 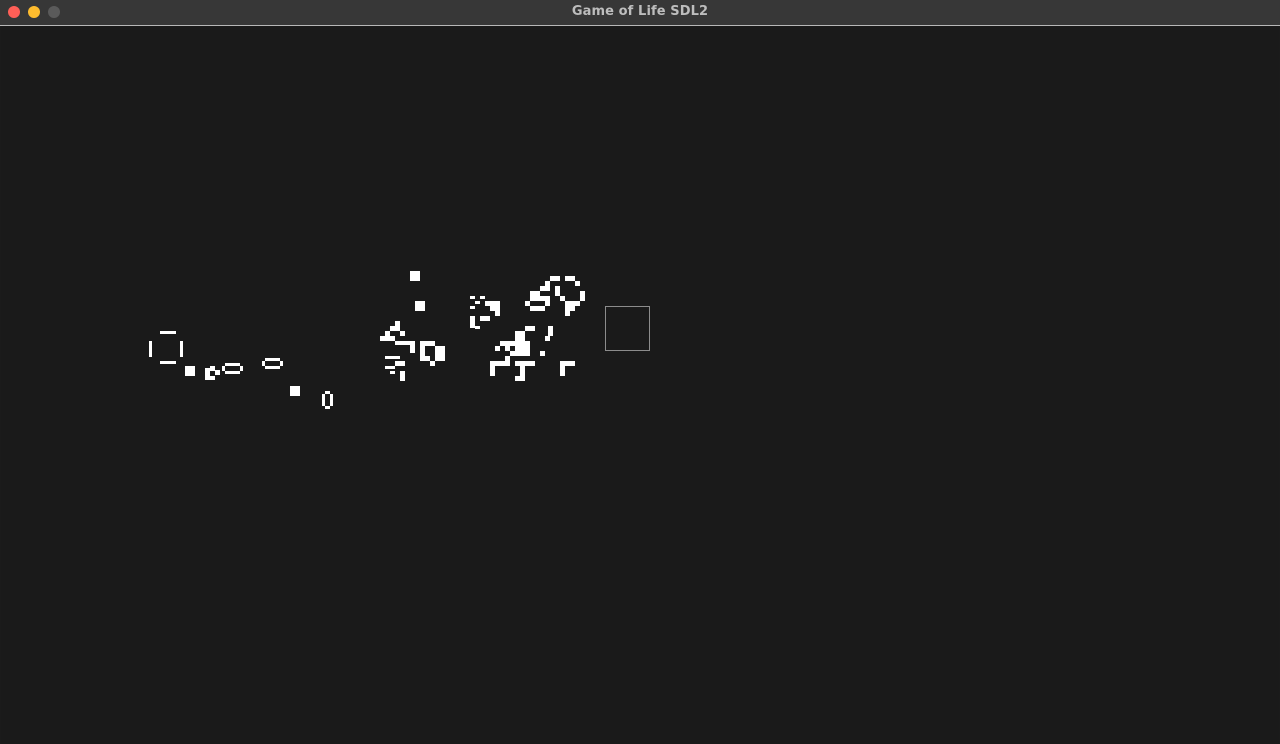 I want to click on title-bar: Game of Life SDL2, so click(x=640, y=13).